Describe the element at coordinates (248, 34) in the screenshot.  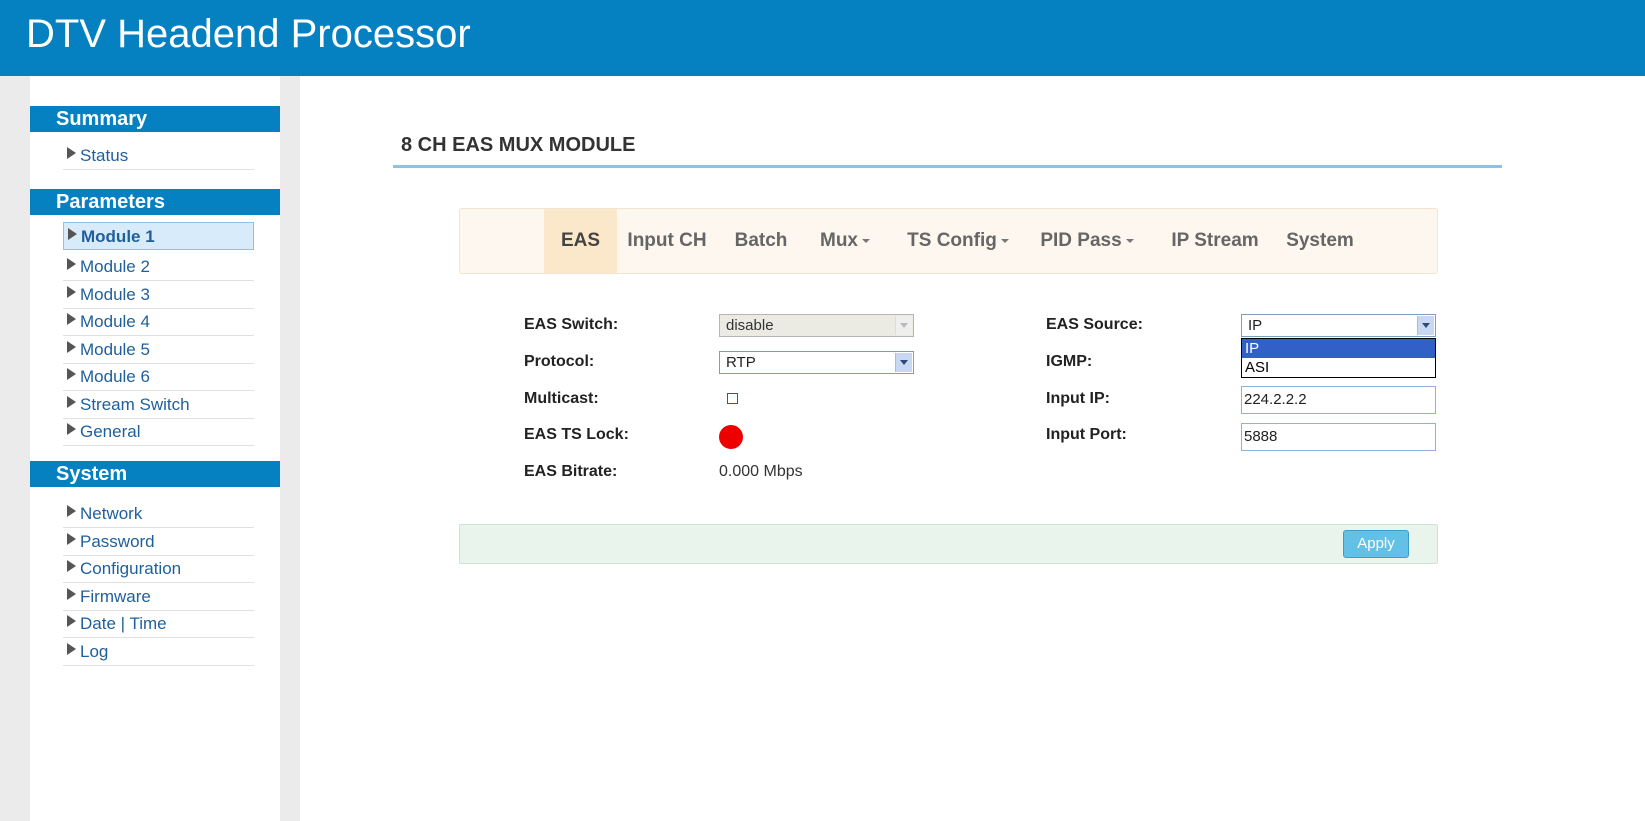
I see `app-title: DTV Headend Processor` at that location.